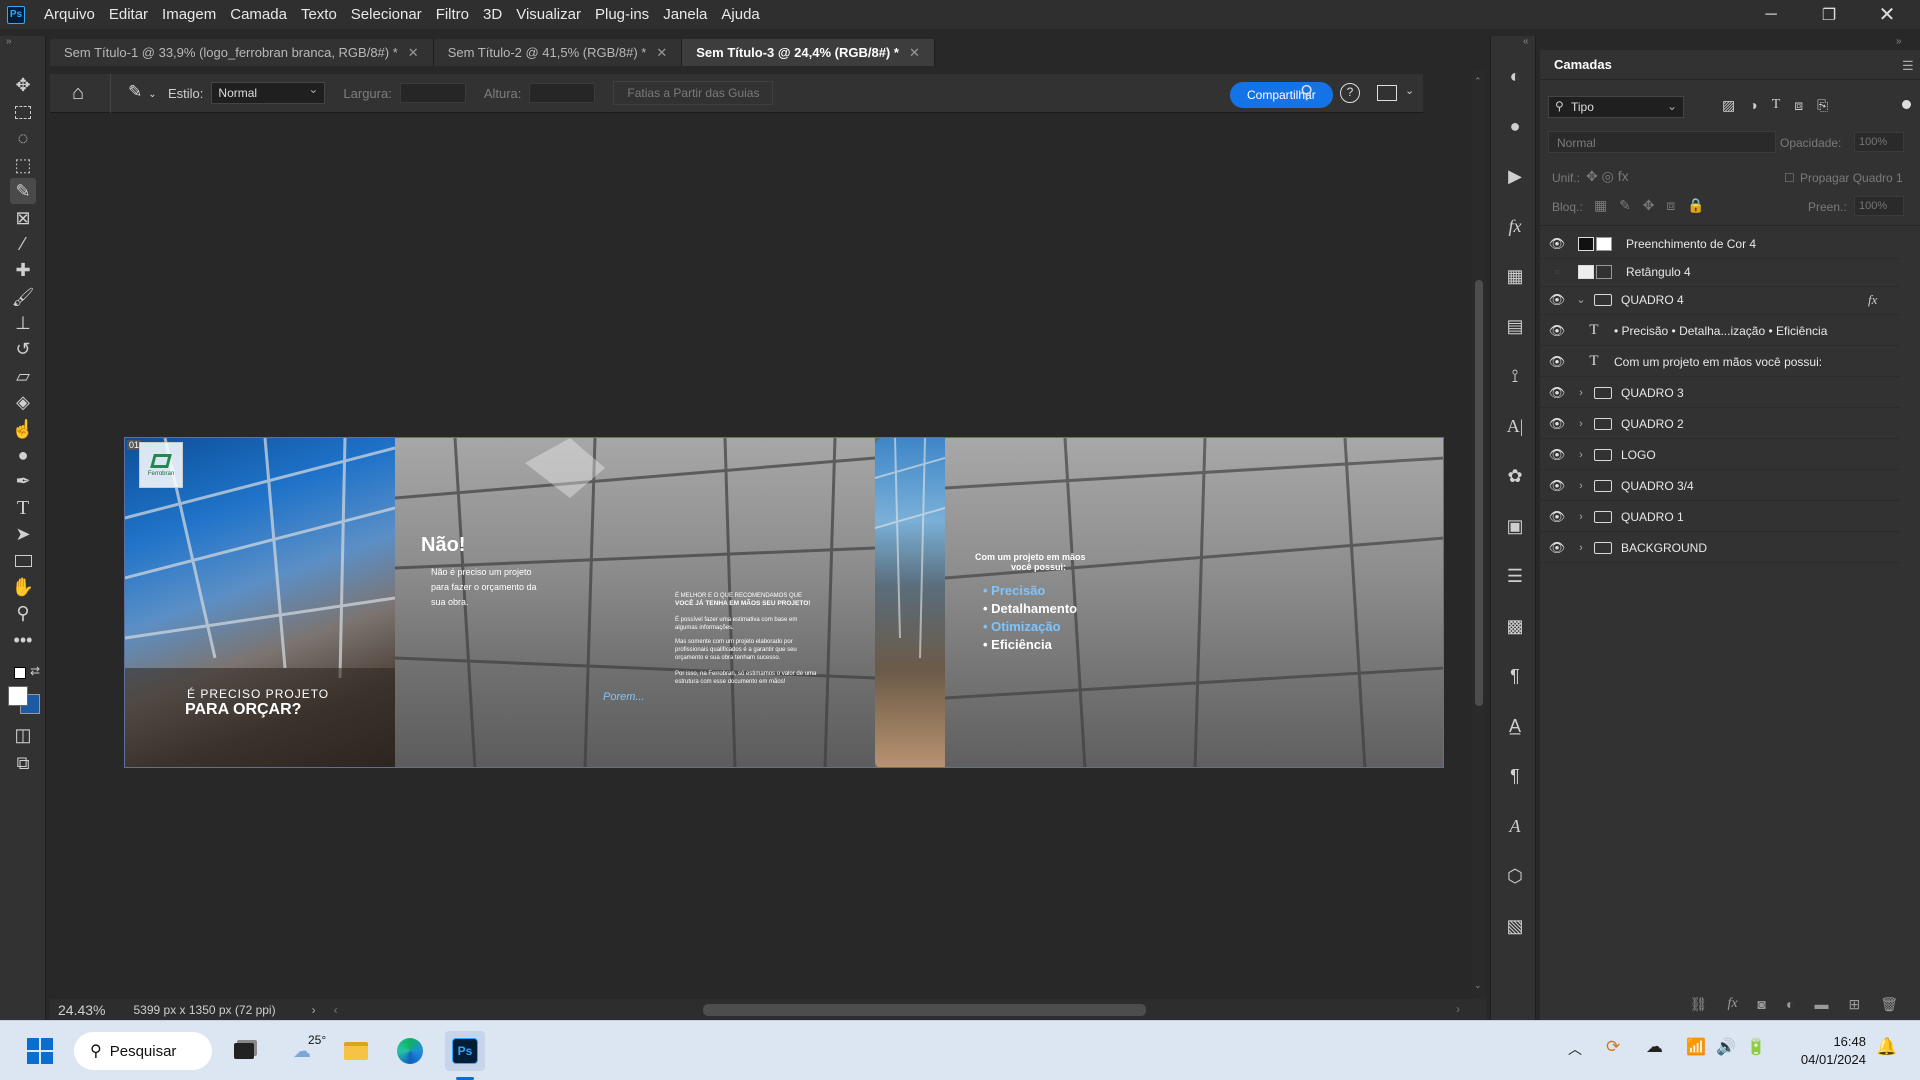 Image resolution: width=1920 pixels, height=1080 pixels. What do you see at coordinates (562, 93) in the screenshot?
I see `height-input` at bounding box center [562, 93].